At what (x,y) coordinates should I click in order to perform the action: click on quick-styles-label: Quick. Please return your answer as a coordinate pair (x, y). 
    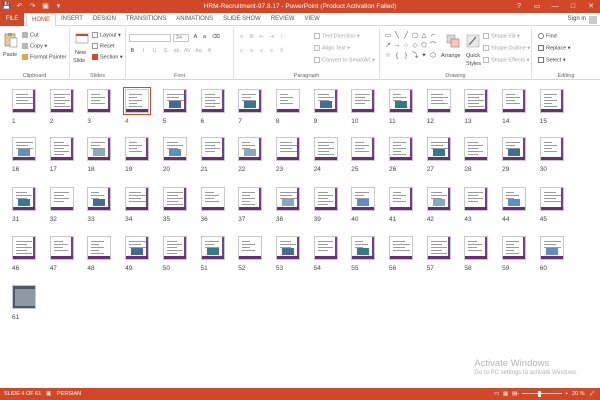
    Looking at the image, I should click on (473, 56).